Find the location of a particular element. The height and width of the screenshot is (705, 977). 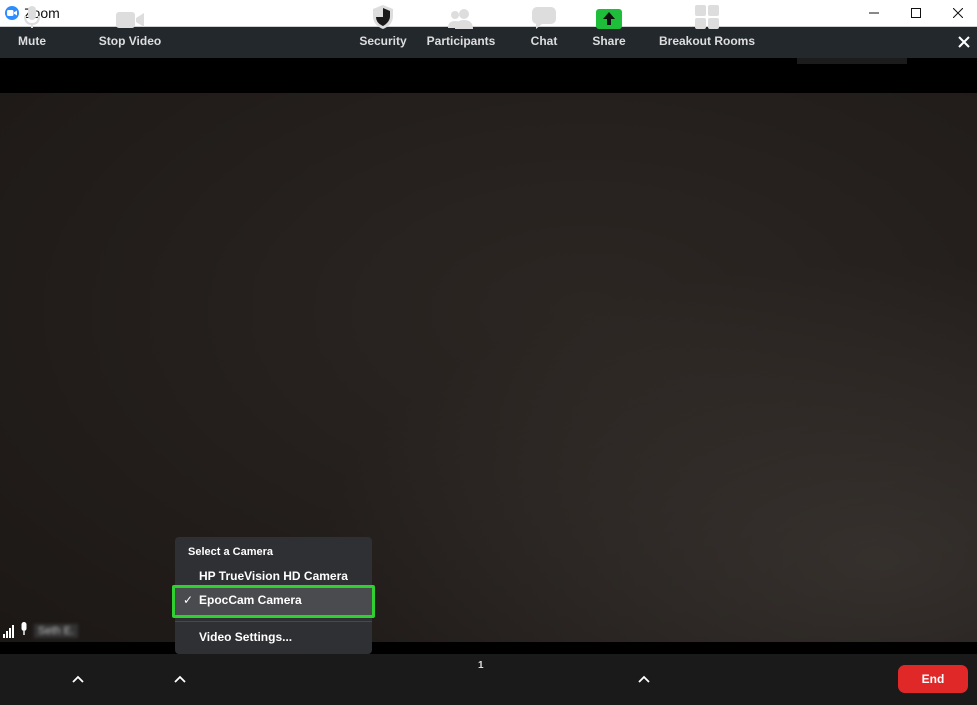

end-meeting-button: End is located at coordinates (933, 679).